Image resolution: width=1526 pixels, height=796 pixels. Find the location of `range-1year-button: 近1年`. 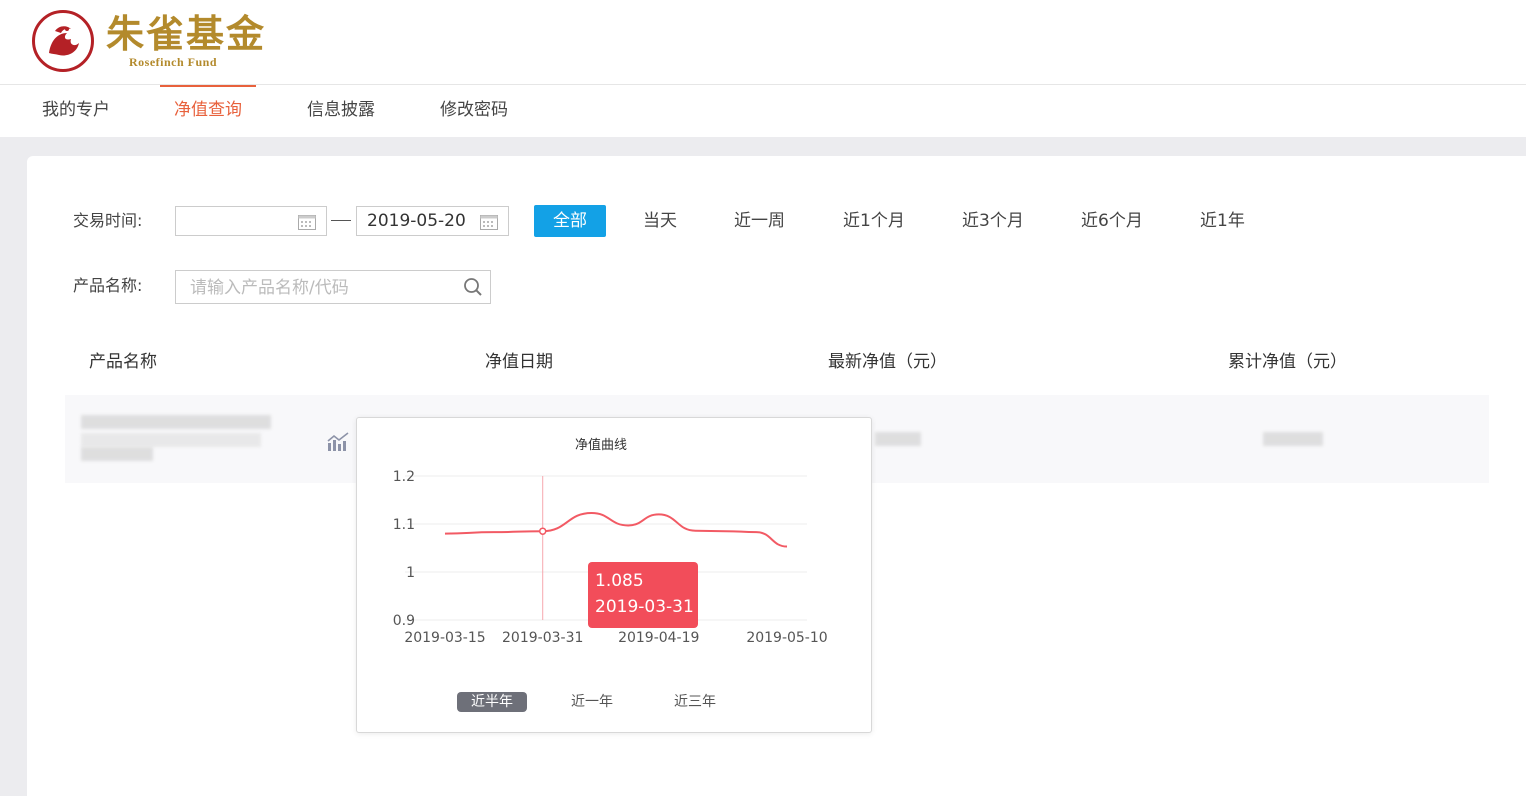

range-1year-button: 近1年 is located at coordinates (1222, 221).